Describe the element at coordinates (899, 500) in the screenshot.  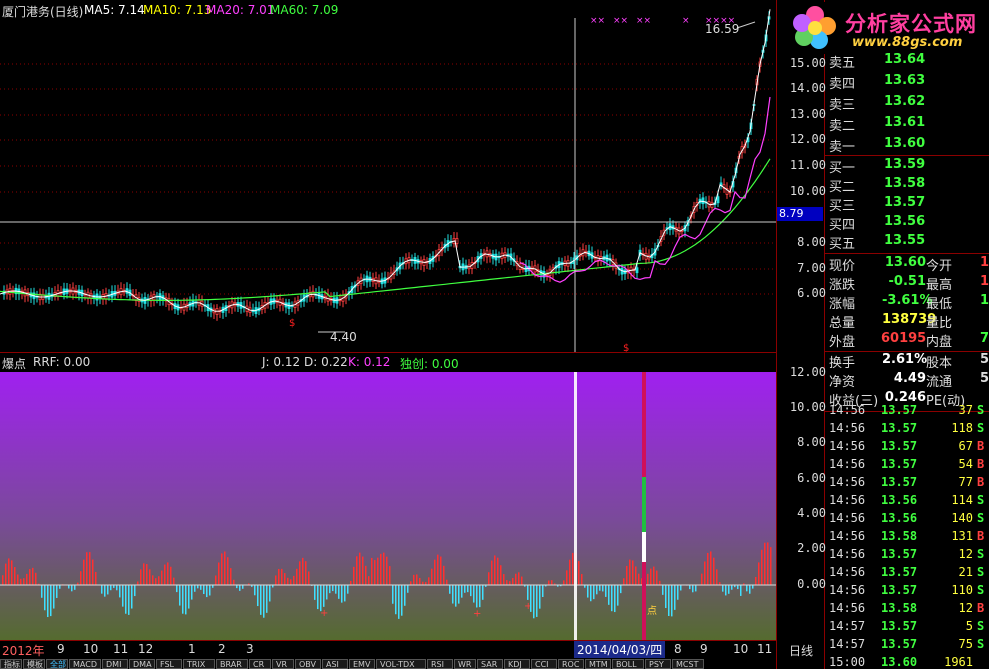
I see `tick-price: 13.56` at that location.